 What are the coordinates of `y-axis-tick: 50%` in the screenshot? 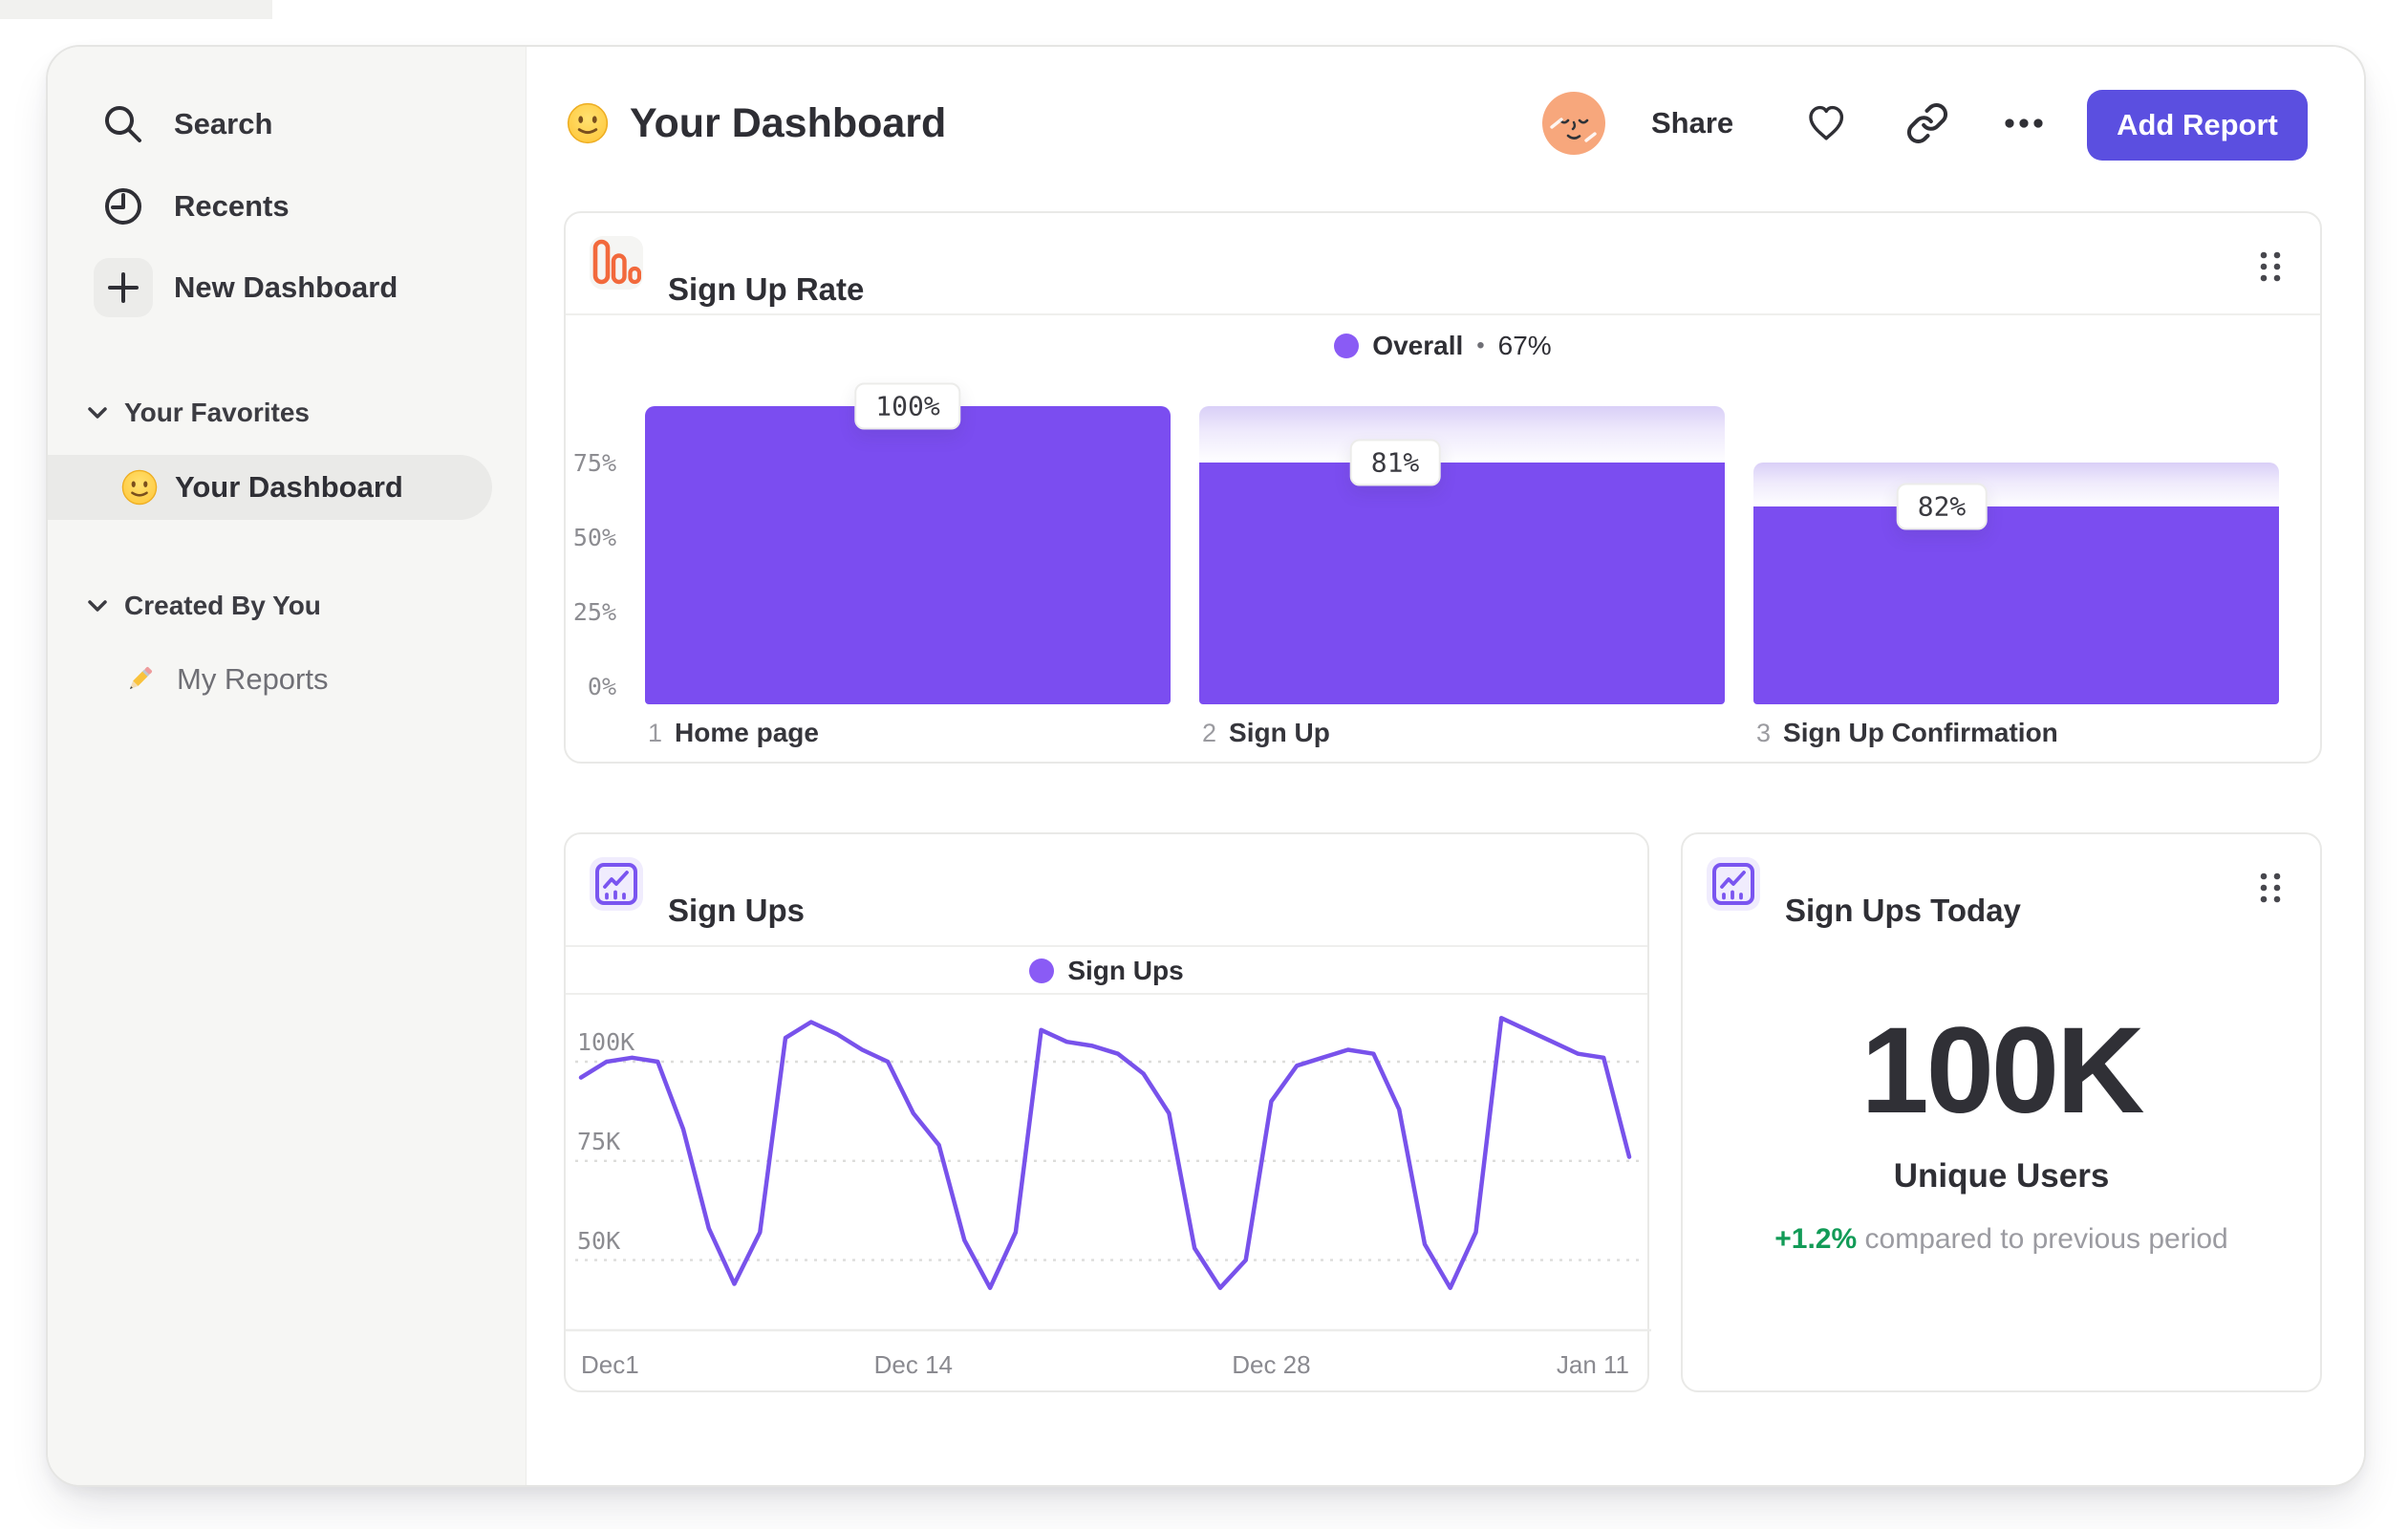 It's located at (594, 537).